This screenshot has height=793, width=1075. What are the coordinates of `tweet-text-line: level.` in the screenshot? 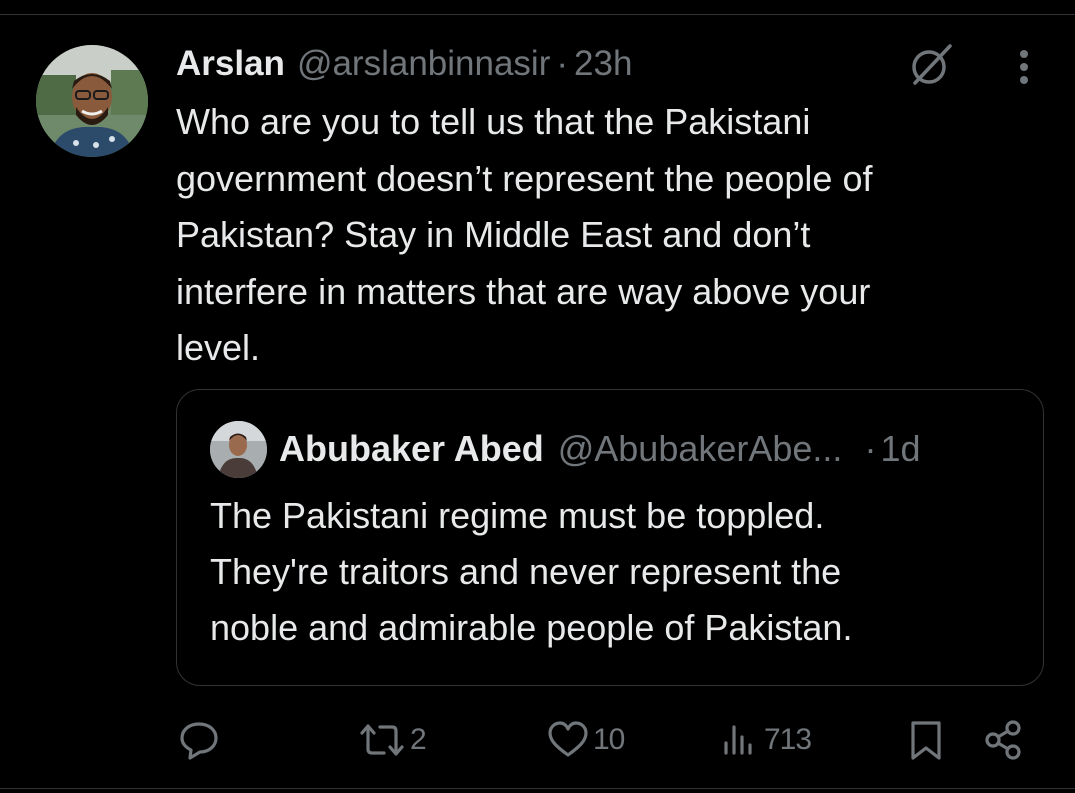 It's located at (218, 347).